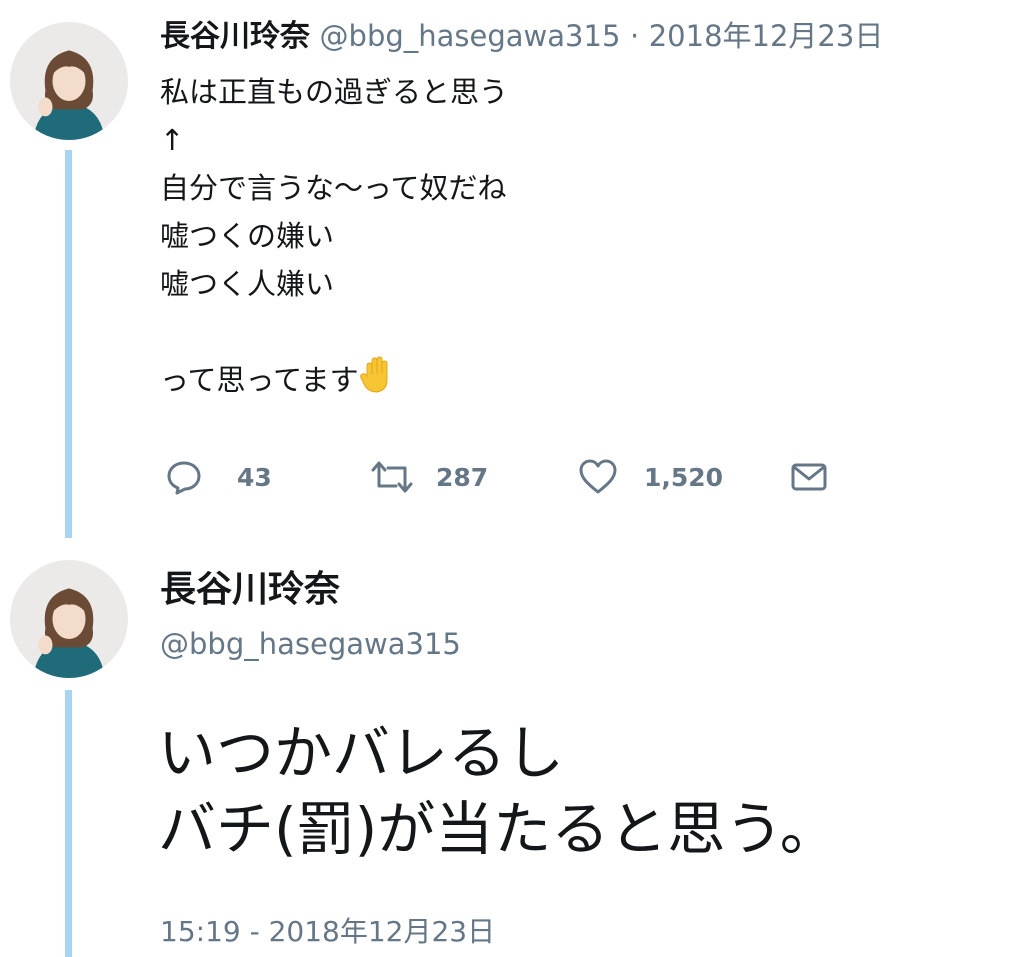  Describe the element at coordinates (68, 344) in the screenshot. I see `thread-line-top` at that location.